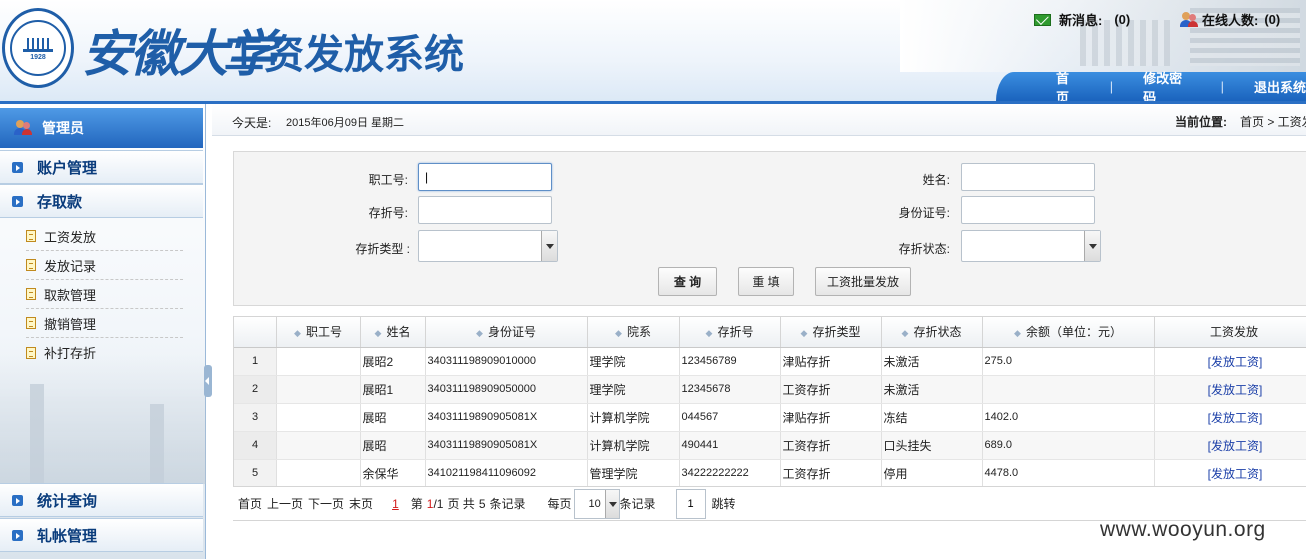  Describe the element at coordinates (863, 281) in the screenshot. I see `batch-payment-button: 工资批量发放` at that location.